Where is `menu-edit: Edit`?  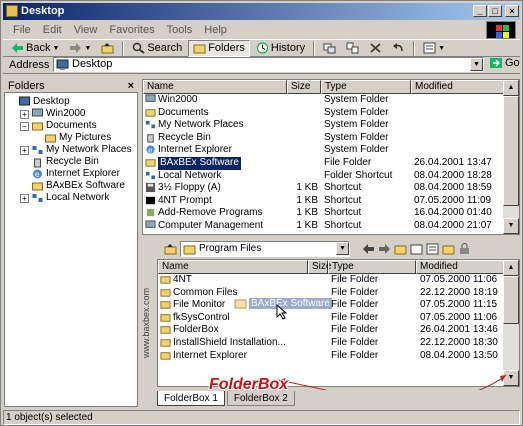
menu-edit: Edit is located at coordinates (52, 30).